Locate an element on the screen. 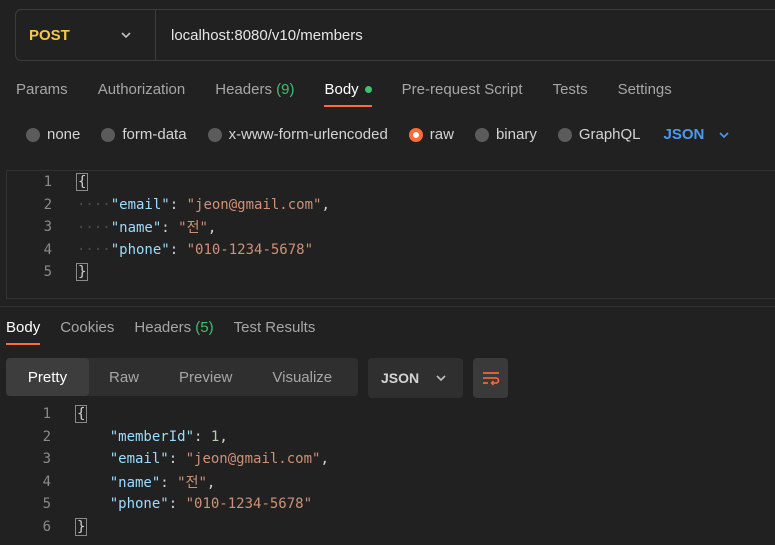 Image resolution: width=775 pixels, height=545 pixels. radio-label: none is located at coordinates (64, 134).